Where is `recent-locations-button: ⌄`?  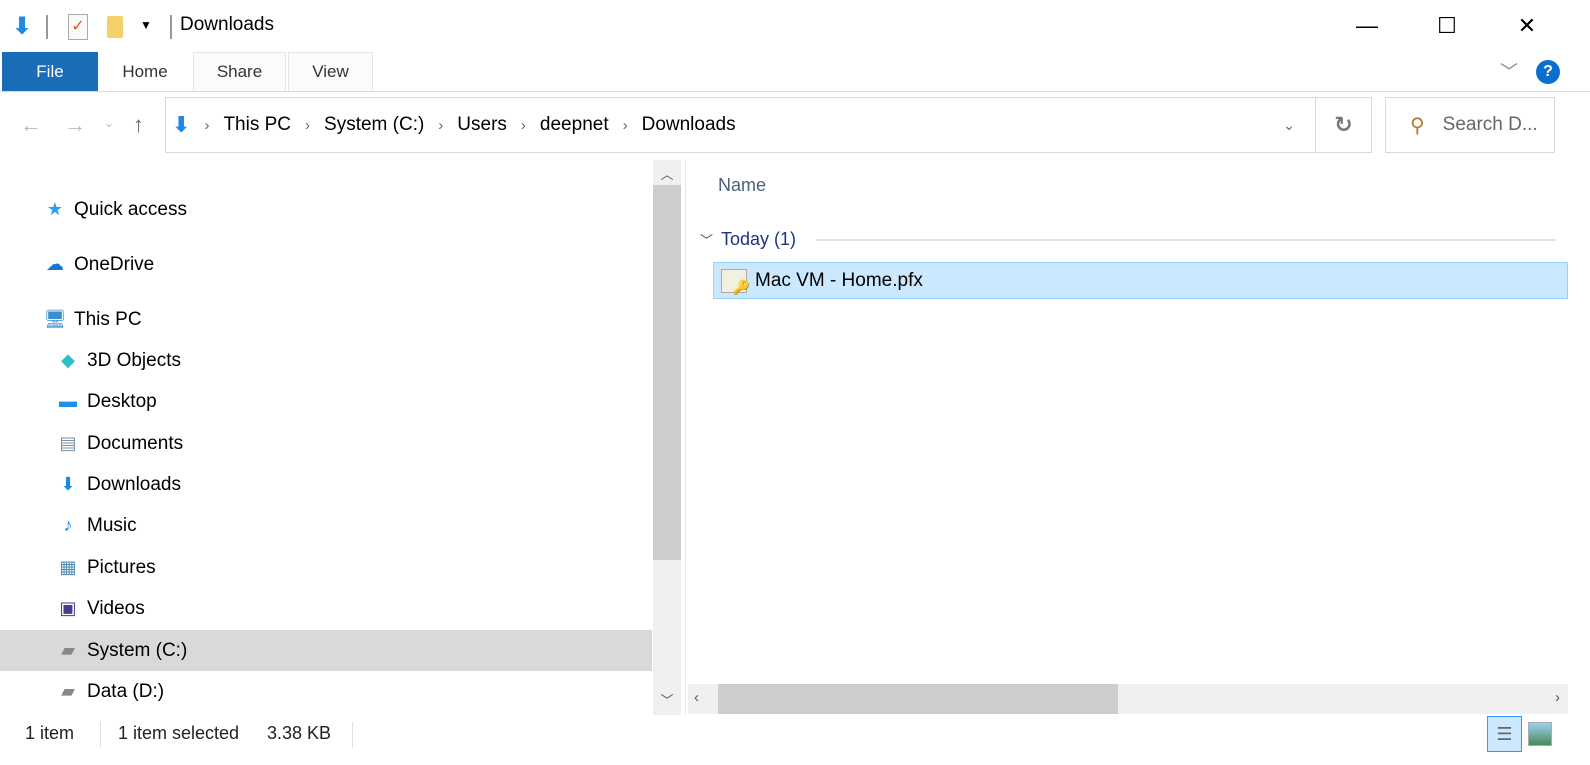
recent-locations-button: ⌄ is located at coordinates (109, 123).